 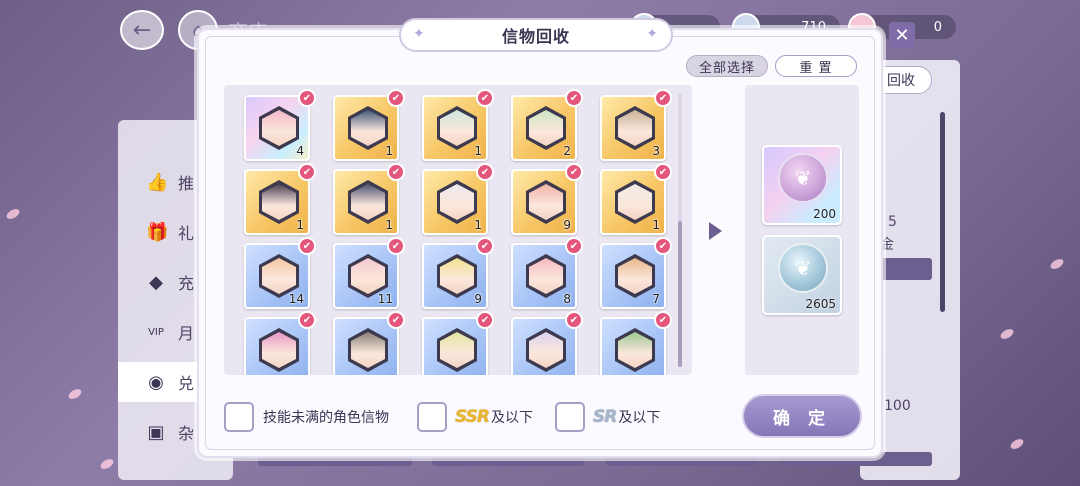 What do you see at coordinates (906, 269) in the screenshot?
I see `bg-bar` at bounding box center [906, 269].